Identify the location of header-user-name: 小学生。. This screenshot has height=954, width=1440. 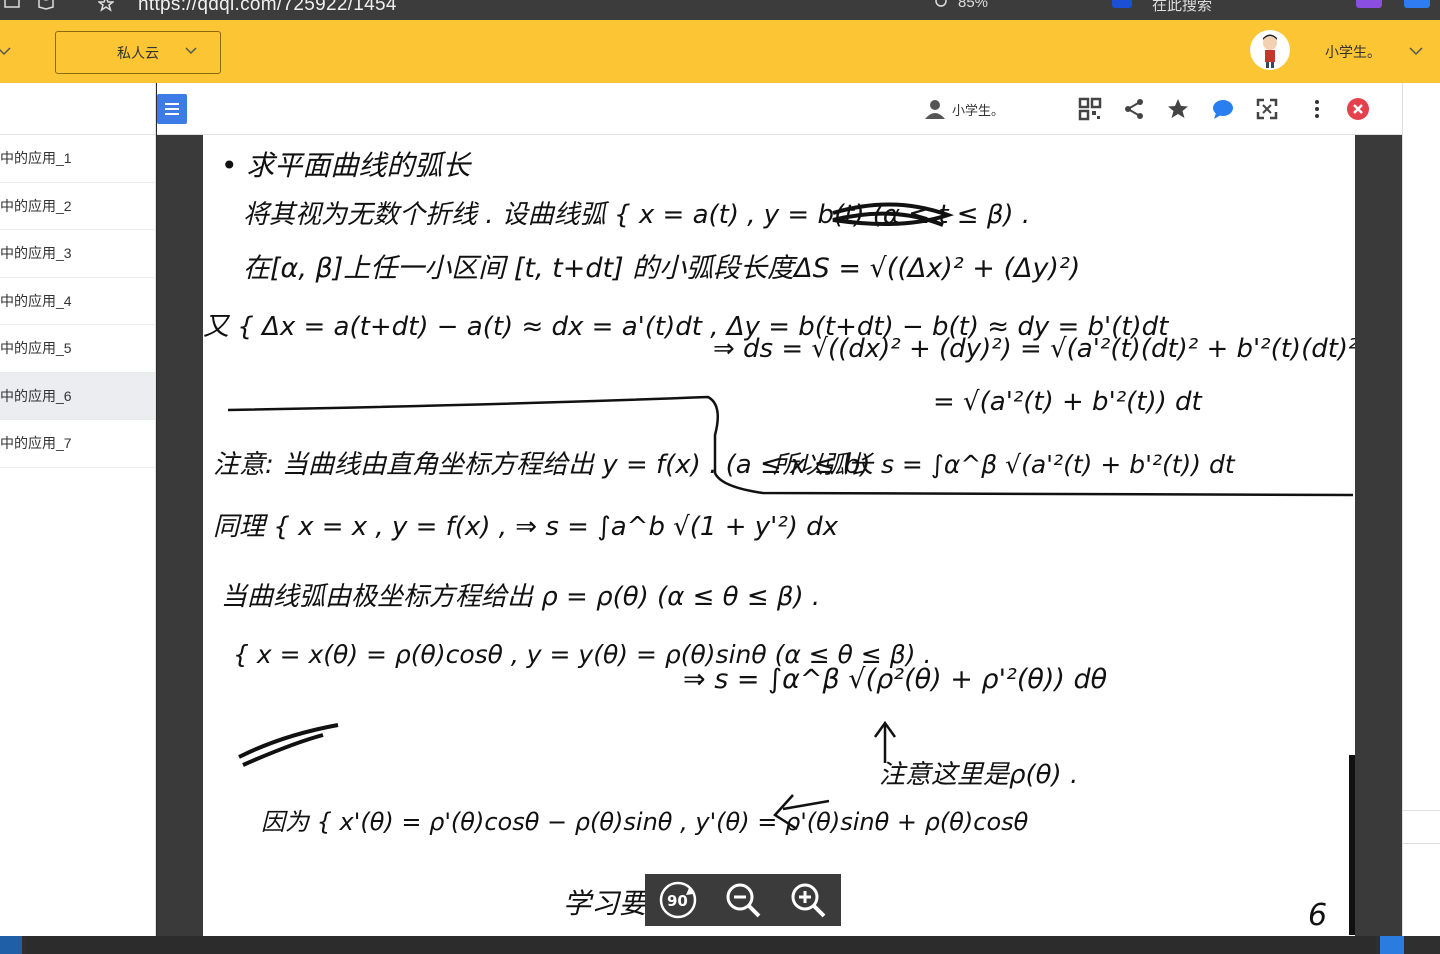
(1353, 52).